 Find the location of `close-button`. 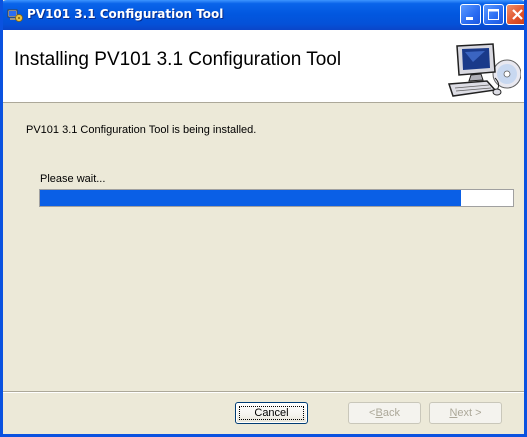

close-button is located at coordinates (515, 14).